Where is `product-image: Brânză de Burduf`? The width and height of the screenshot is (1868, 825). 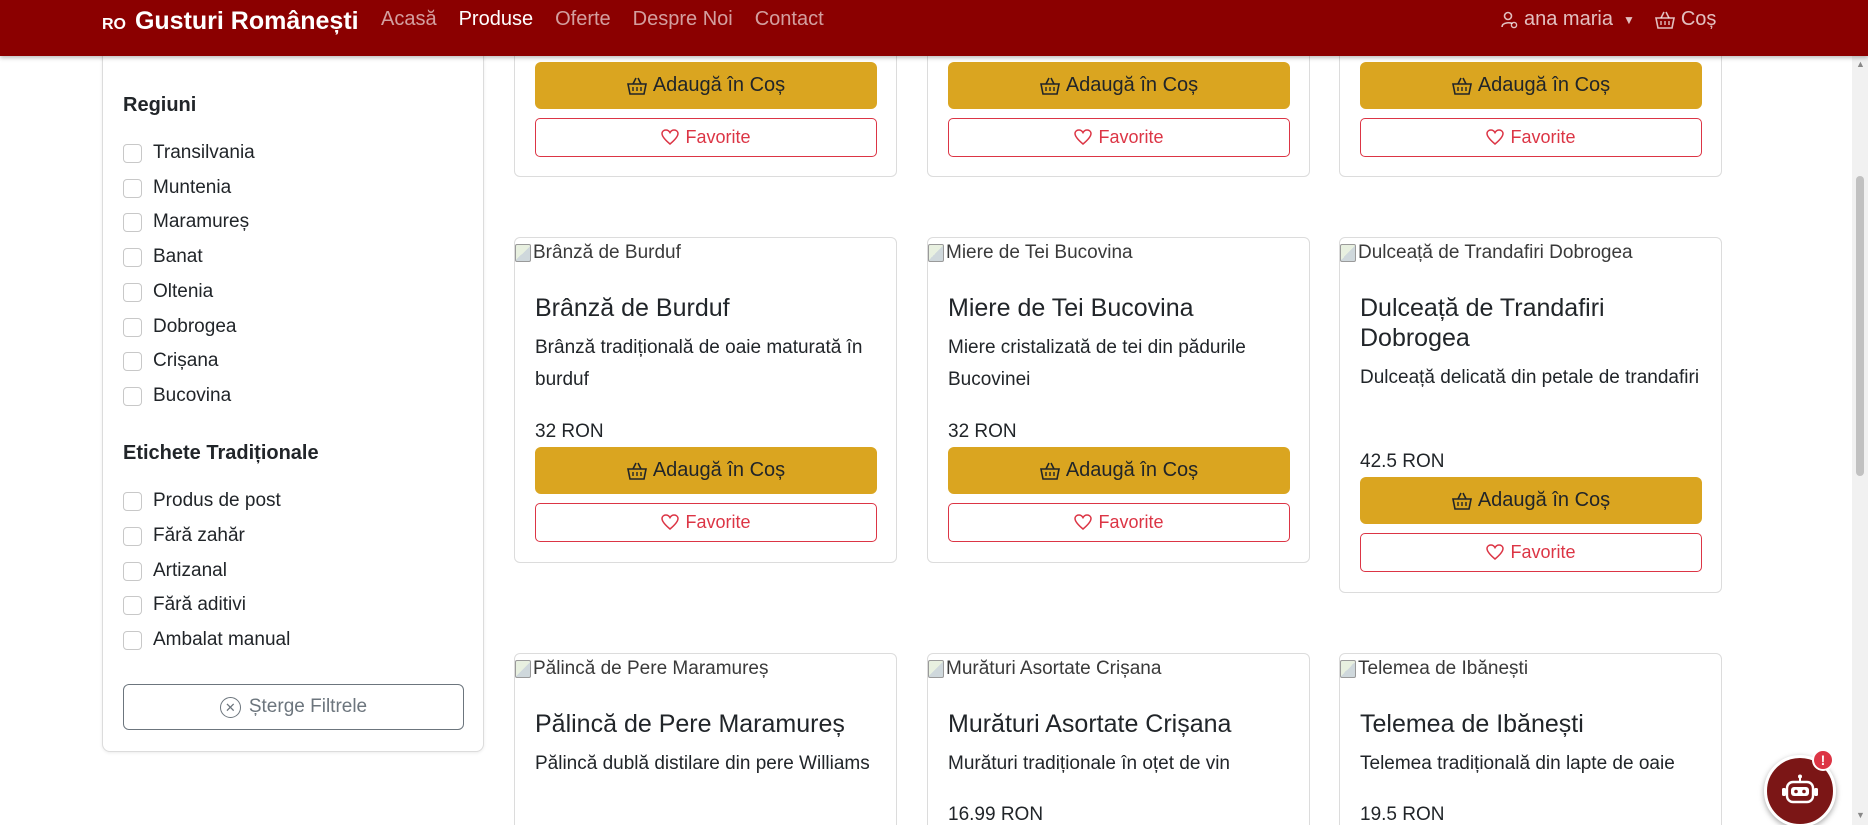 product-image: Brânză de Burduf is located at coordinates (598, 253).